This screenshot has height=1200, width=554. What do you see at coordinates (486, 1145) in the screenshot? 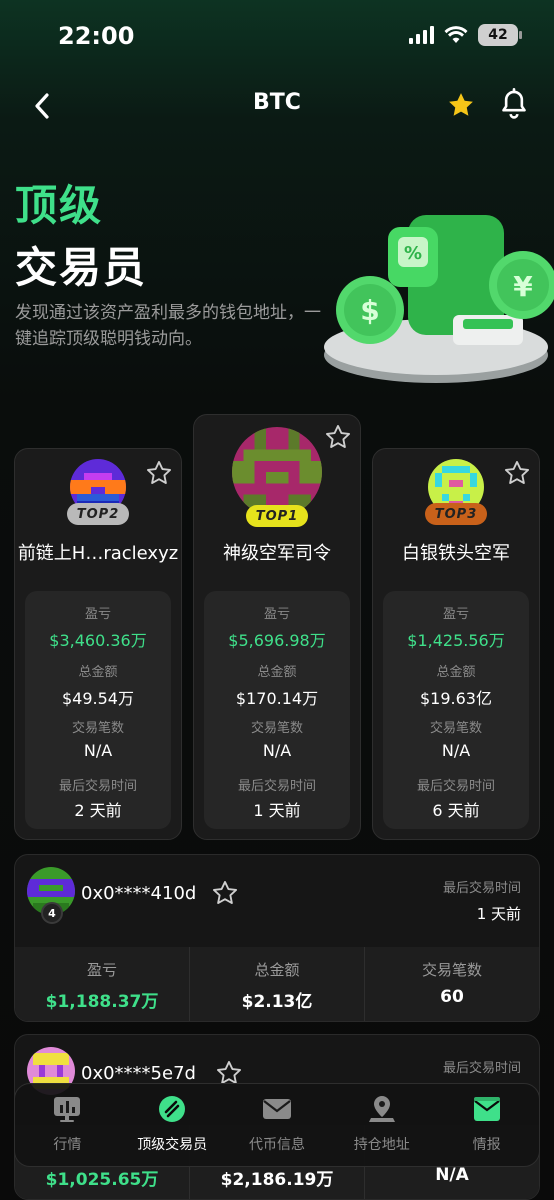
I see `tab-label: 情报` at bounding box center [486, 1145].